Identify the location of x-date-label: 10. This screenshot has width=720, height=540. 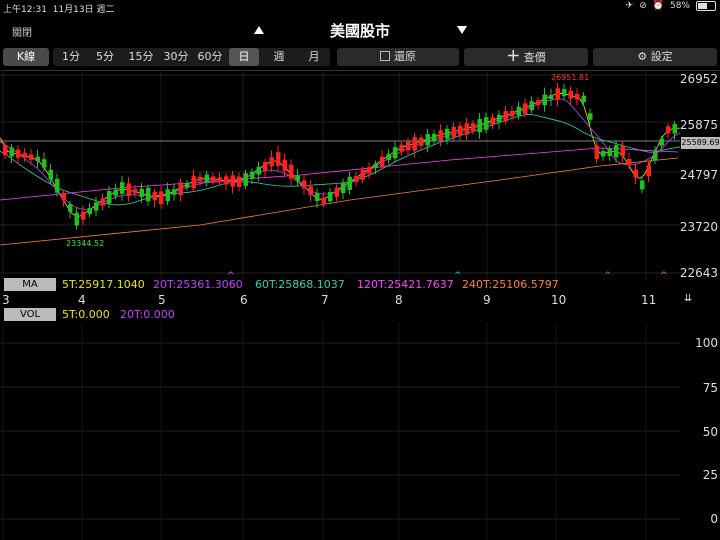
(559, 300).